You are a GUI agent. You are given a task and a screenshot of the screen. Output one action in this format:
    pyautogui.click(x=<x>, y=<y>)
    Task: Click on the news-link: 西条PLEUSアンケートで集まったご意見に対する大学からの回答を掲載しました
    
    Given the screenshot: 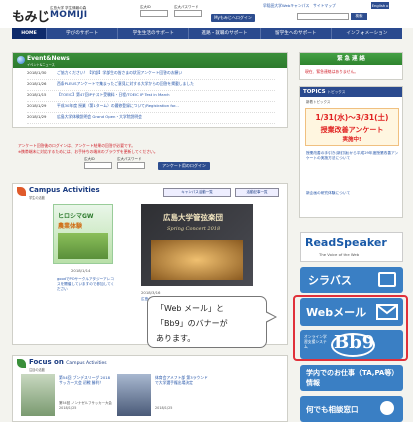 What is the action you would take?
    pyautogui.click(x=125, y=83)
    